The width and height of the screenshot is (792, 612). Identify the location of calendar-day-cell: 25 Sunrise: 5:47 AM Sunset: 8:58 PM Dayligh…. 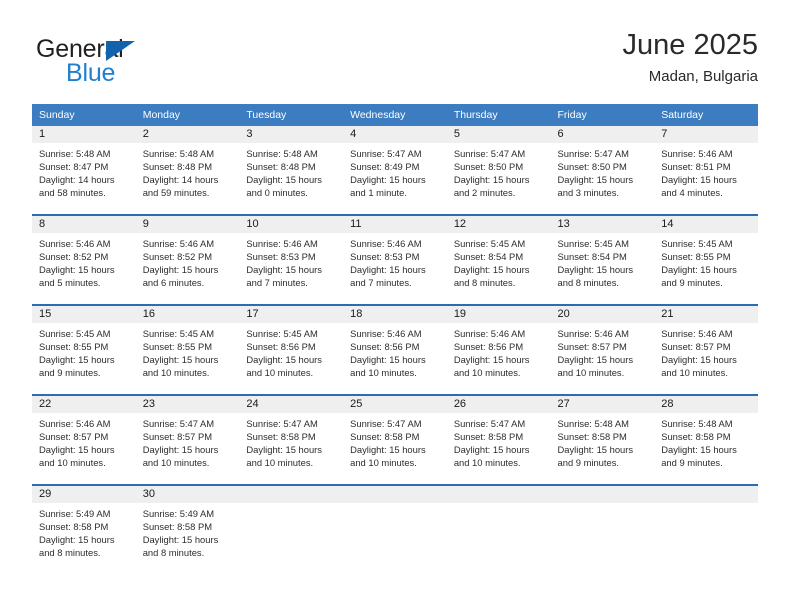
(395, 439).